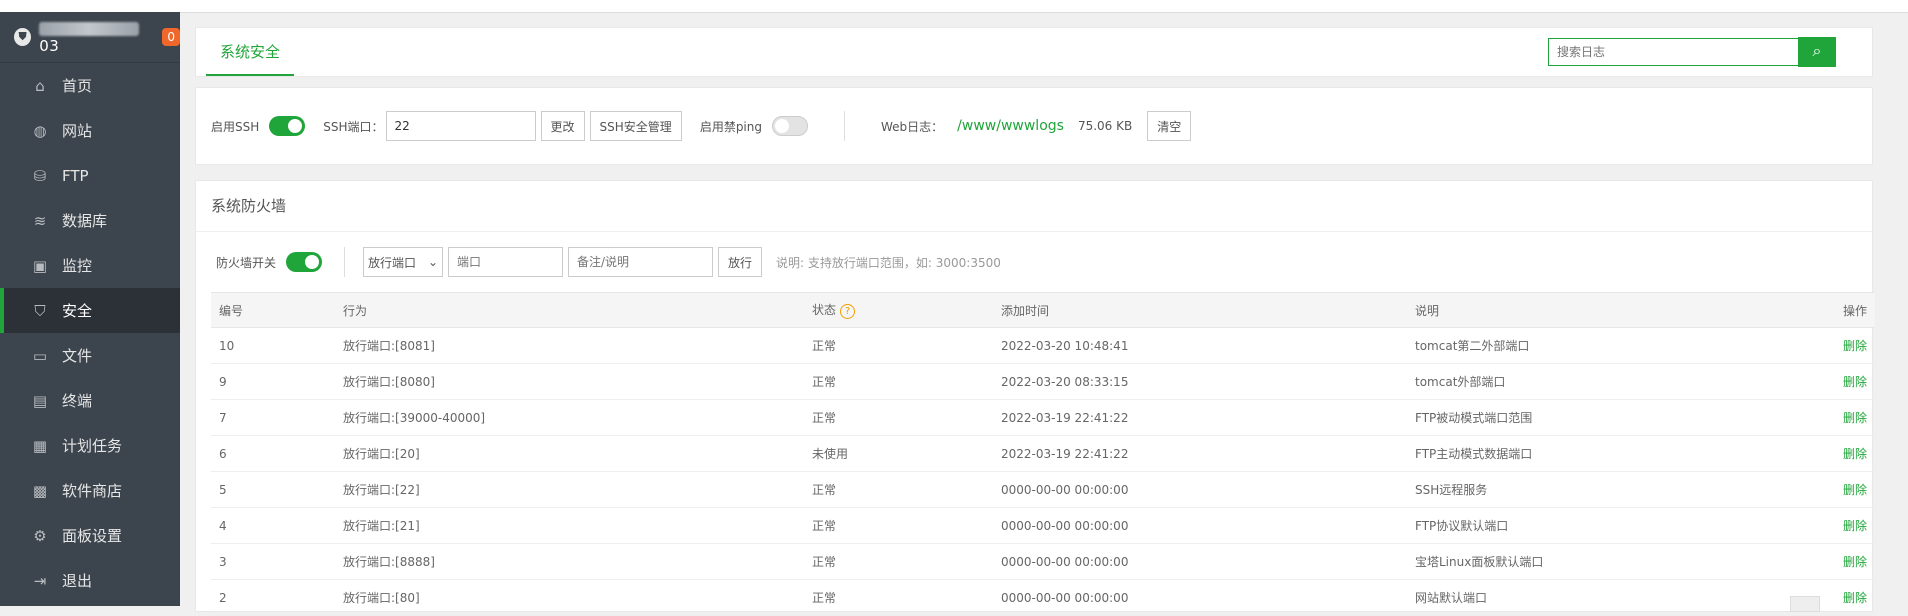 This screenshot has height=616, width=1908. Describe the element at coordinates (506, 262) in the screenshot. I see `port-input` at that location.